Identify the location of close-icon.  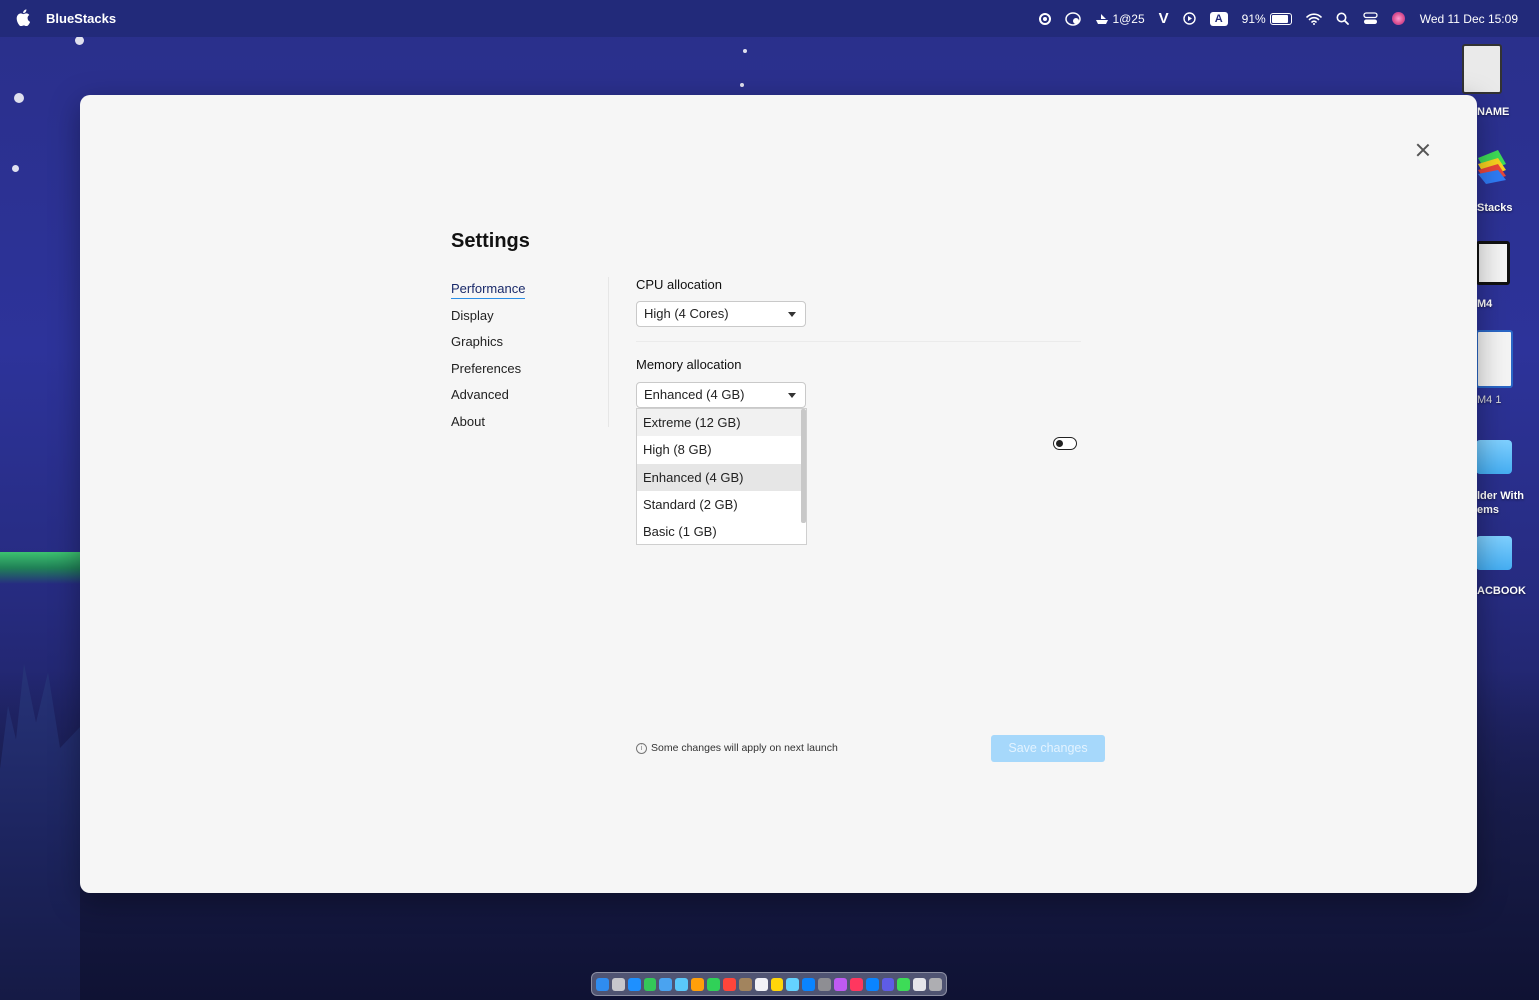
(1423, 150).